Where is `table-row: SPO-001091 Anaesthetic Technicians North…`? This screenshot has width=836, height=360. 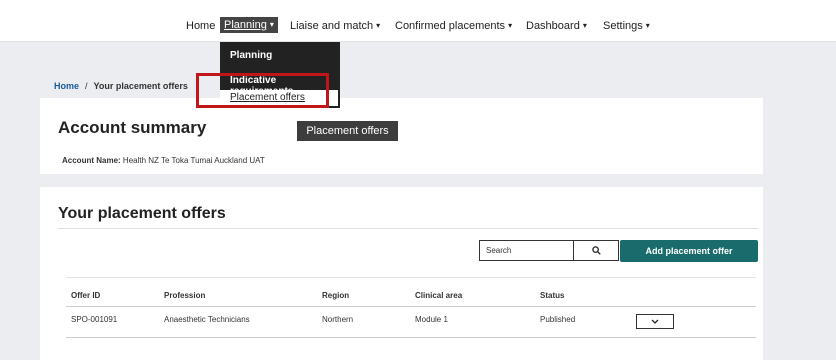 table-row: SPO-001091 Anaesthetic Technicians North… is located at coordinates (411, 322).